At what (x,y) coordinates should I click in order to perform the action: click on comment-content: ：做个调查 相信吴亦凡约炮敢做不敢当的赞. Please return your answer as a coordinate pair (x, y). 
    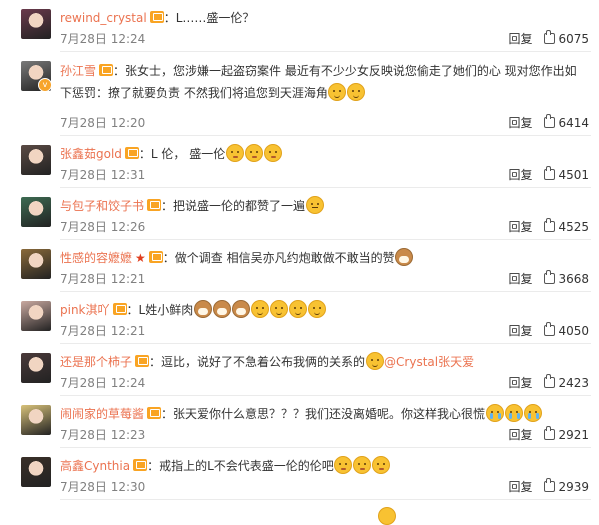
    Looking at the image, I should click on (278, 258).